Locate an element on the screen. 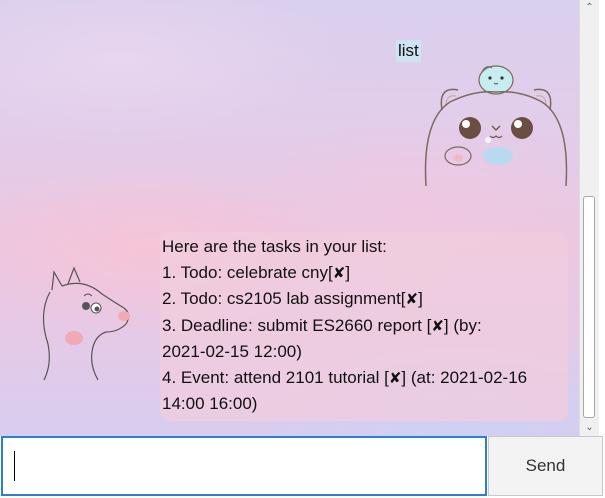 The height and width of the screenshot is (498, 605). bot-line-text: 3. Deadline: submit ES2660 report [ is located at coordinates (297, 325).